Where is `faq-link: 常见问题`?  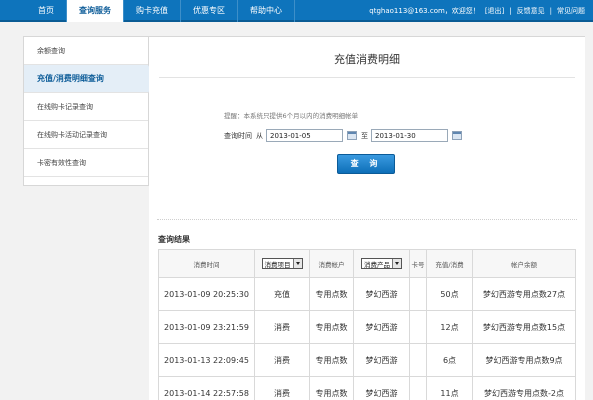
faq-link: 常见问题 is located at coordinates (571, 11).